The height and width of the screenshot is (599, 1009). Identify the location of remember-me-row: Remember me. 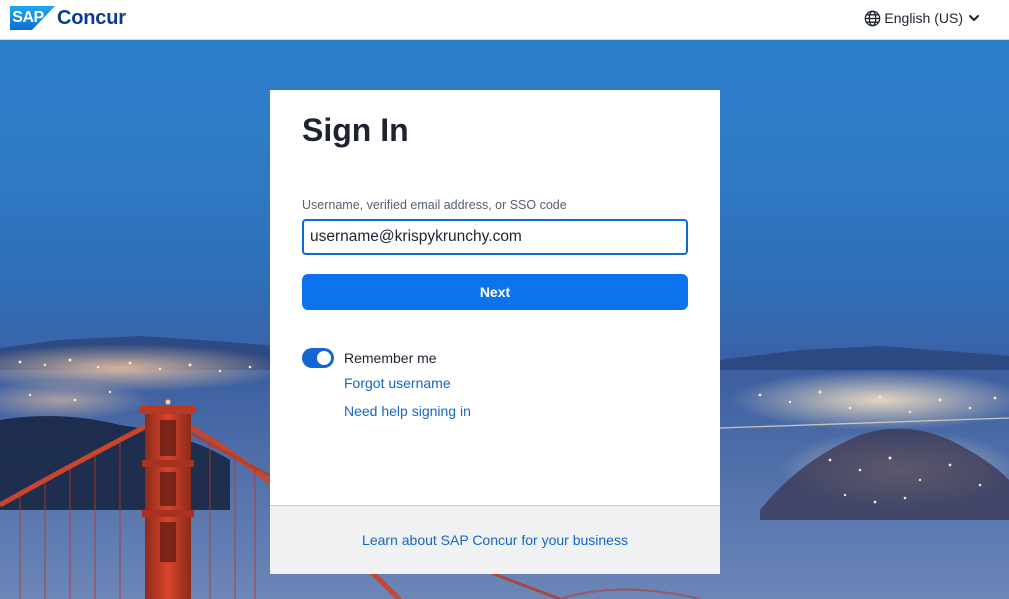
(369, 358).